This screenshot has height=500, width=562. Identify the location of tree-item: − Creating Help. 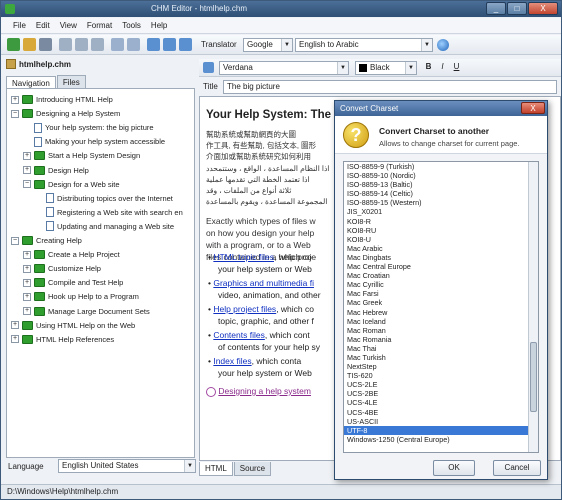
(46, 240).